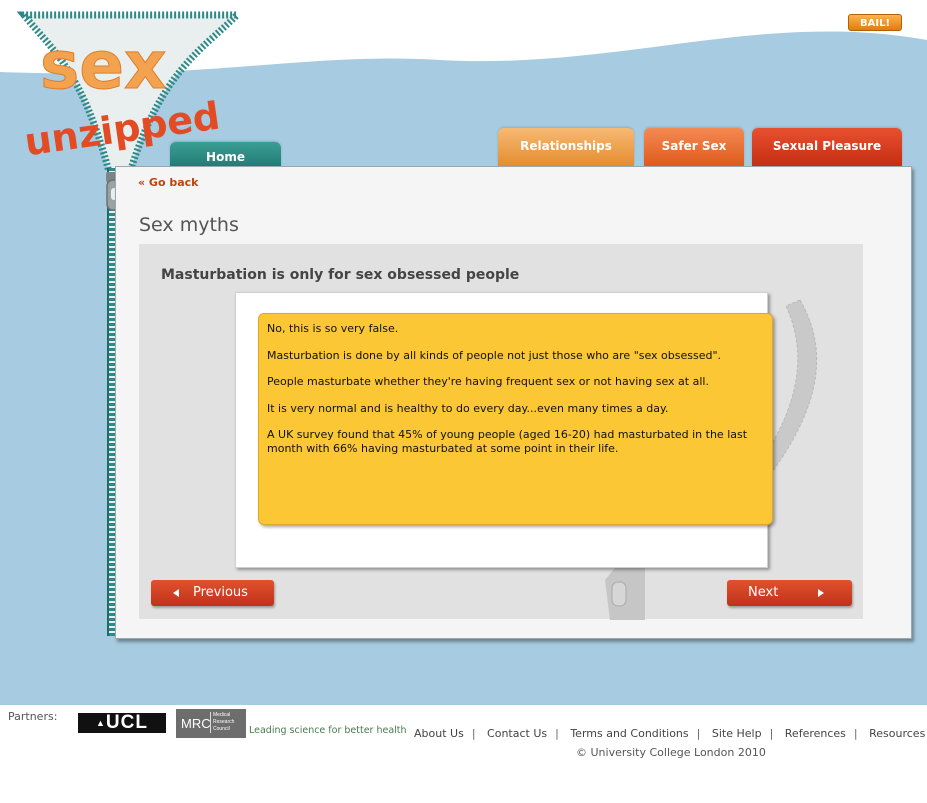 This screenshot has height=803, width=927. I want to click on ucl-logo: ▲UCL, so click(122, 723).